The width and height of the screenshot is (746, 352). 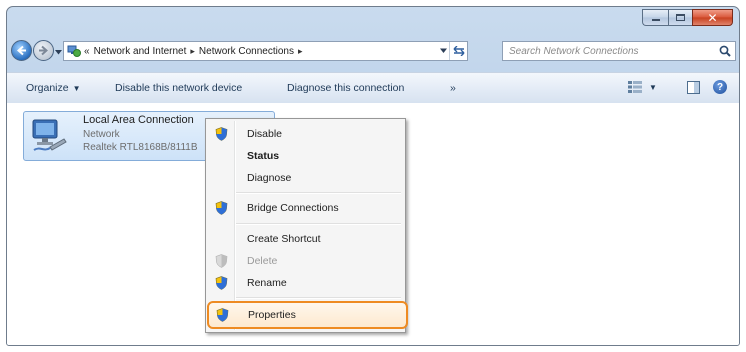 I want to click on menu-label: Diagnose, so click(x=269, y=178).